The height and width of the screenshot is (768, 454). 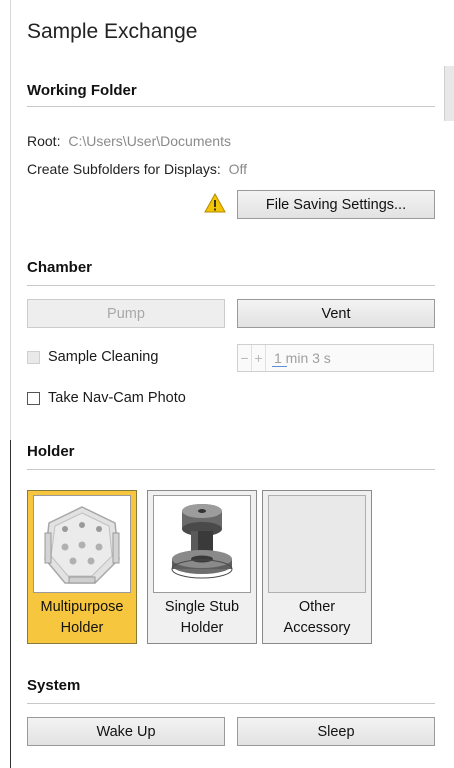 What do you see at coordinates (245, 358) in the screenshot?
I see `stepper-minus-button: −` at bounding box center [245, 358].